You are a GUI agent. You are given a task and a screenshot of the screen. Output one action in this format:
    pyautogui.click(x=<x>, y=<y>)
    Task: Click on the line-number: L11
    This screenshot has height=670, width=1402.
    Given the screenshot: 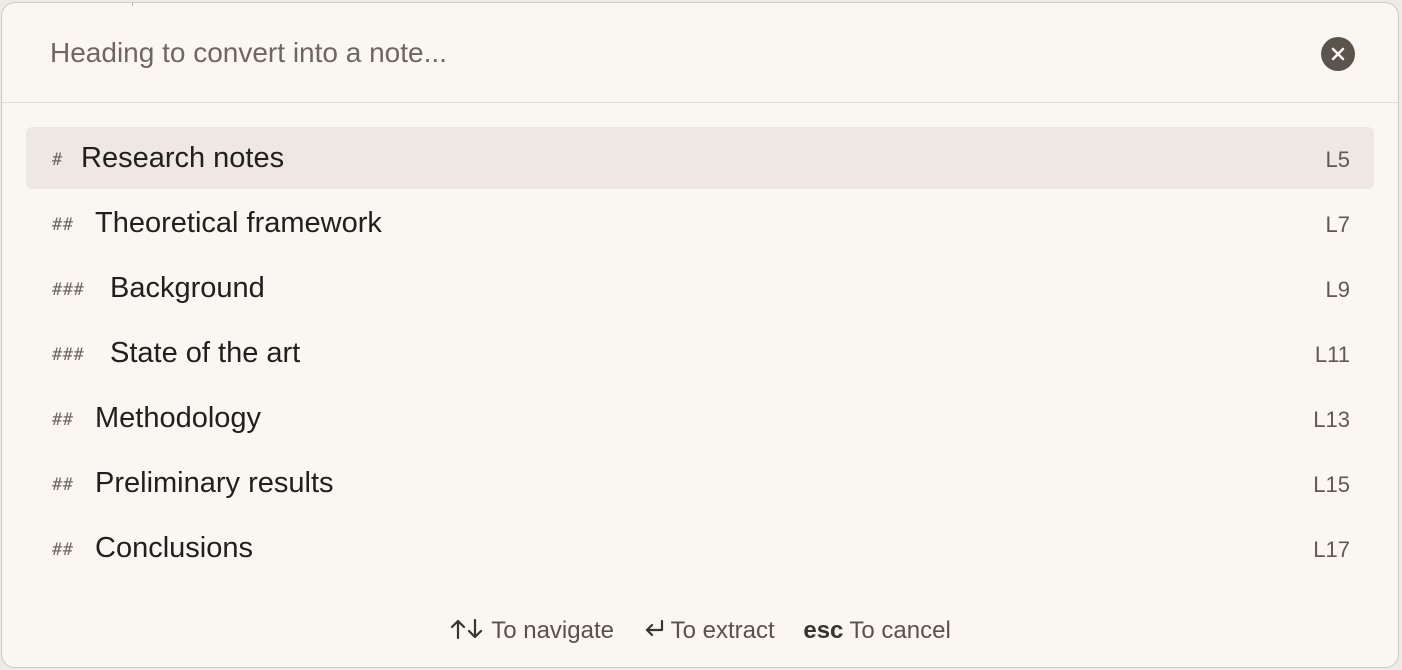 What is the action you would take?
    pyautogui.click(x=1332, y=354)
    